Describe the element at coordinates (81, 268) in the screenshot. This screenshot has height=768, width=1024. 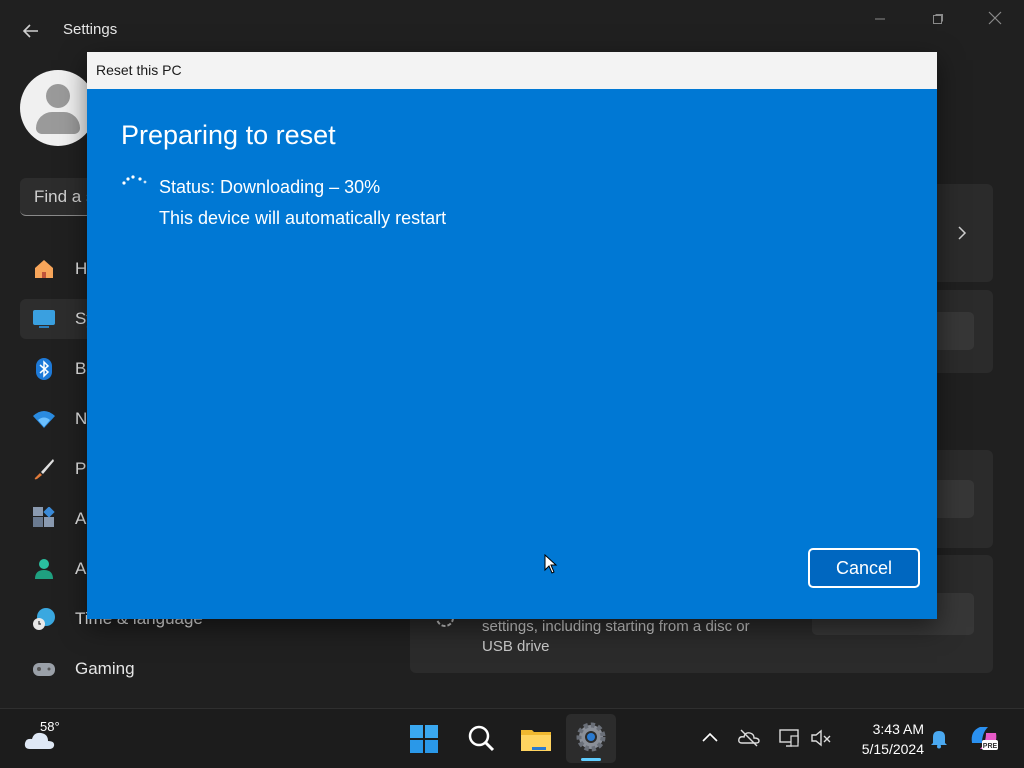
I see `sidebar-item-label: H` at that location.